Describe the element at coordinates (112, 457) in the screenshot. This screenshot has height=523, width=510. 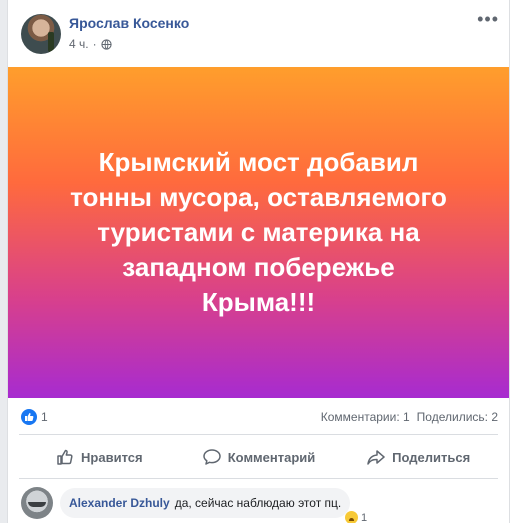
I see `like-label: Нравится` at that location.